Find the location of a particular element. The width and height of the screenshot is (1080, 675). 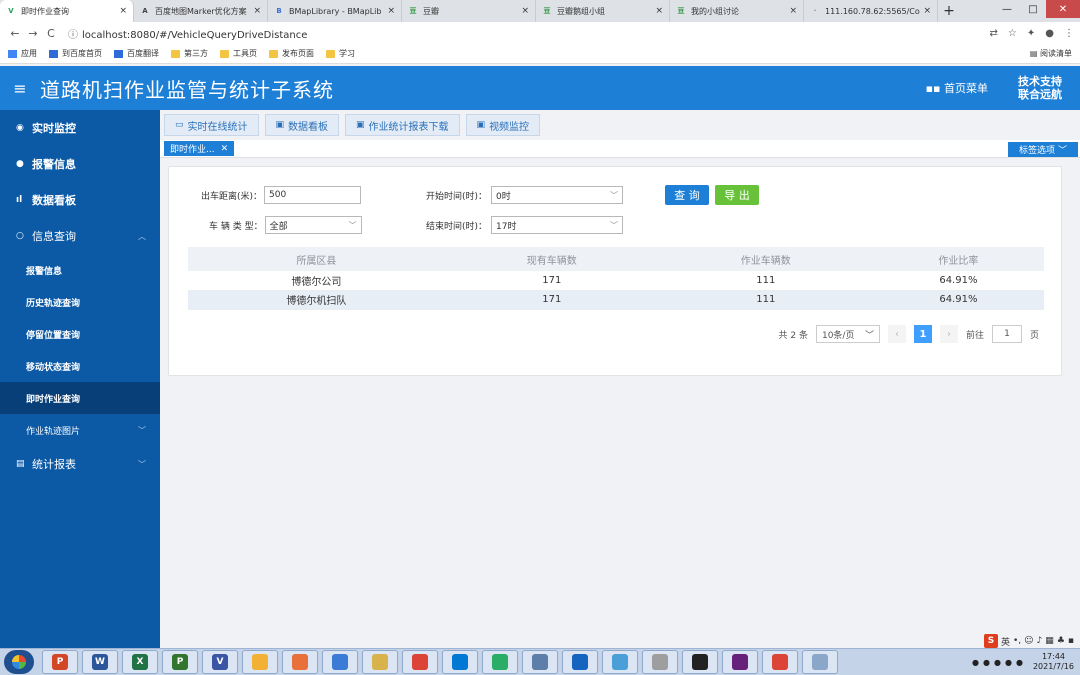

browser-tab: A 百度地图Marker优化方案 × is located at coordinates (201, 11).